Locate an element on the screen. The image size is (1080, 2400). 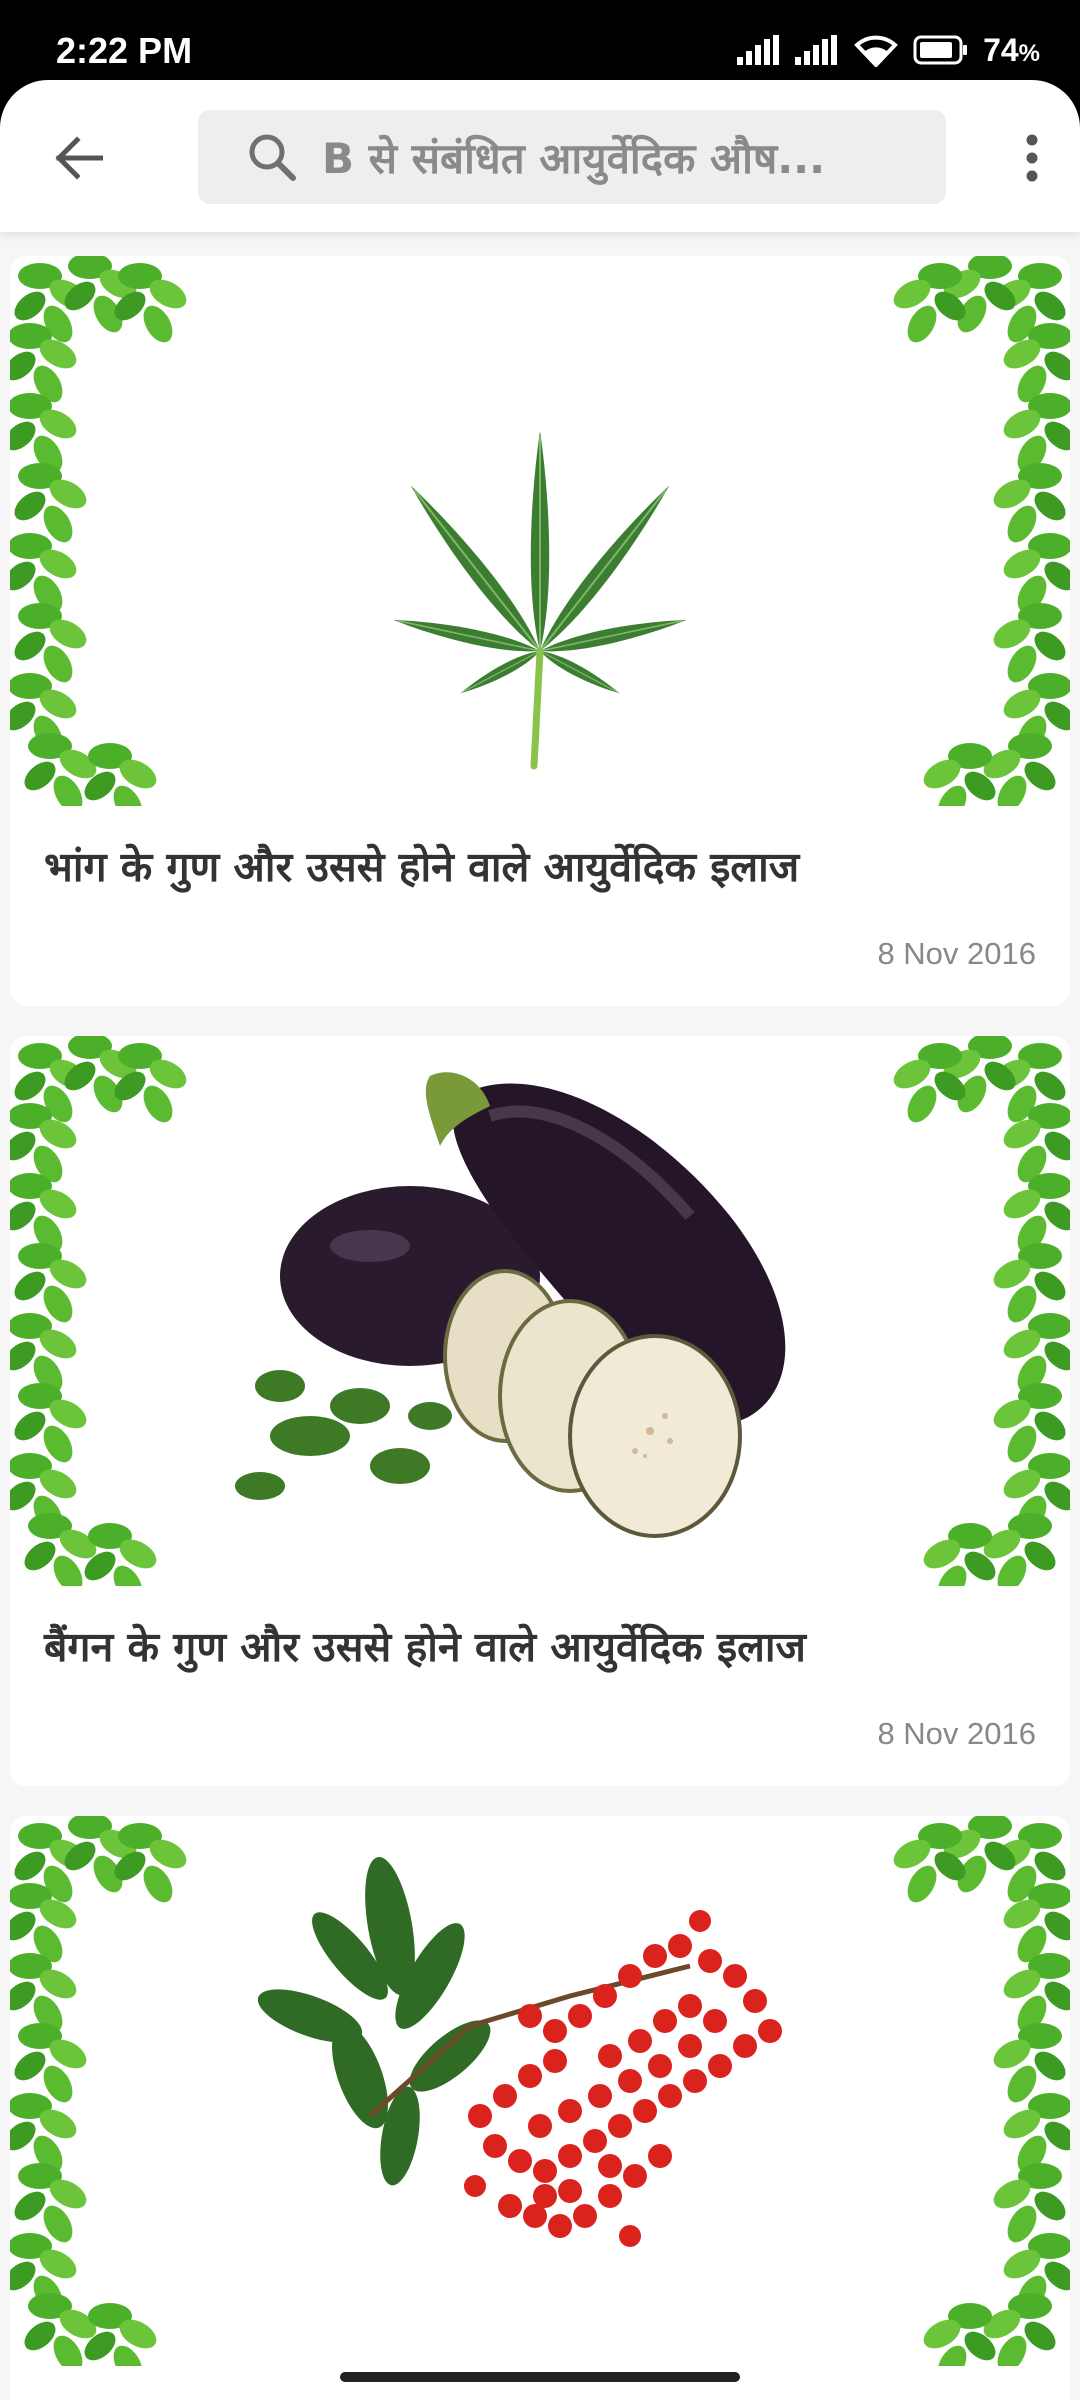
arrow-back-icon is located at coordinates (79, 158).